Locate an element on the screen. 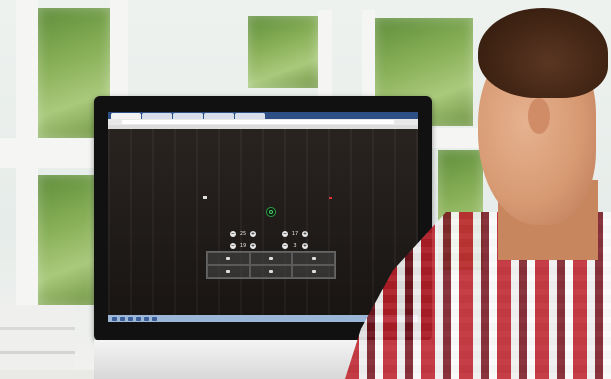  power-icon is located at coordinates (271, 212).